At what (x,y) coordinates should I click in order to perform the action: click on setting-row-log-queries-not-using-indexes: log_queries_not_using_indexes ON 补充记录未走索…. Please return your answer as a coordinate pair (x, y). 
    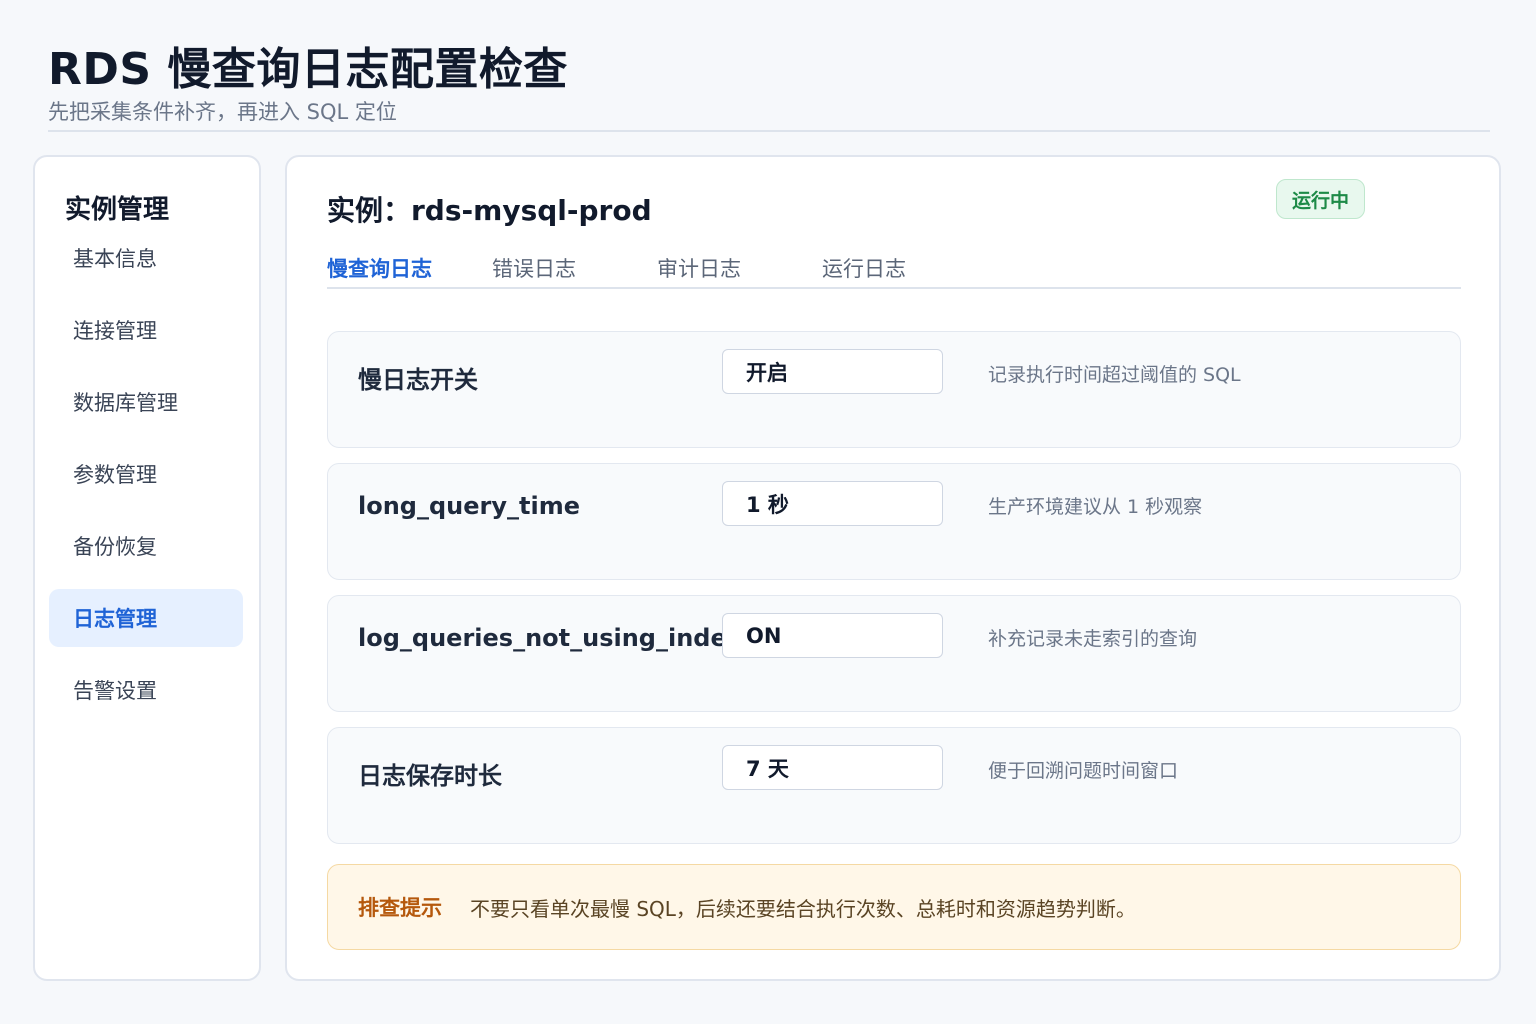
    Looking at the image, I should click on (894, 653).